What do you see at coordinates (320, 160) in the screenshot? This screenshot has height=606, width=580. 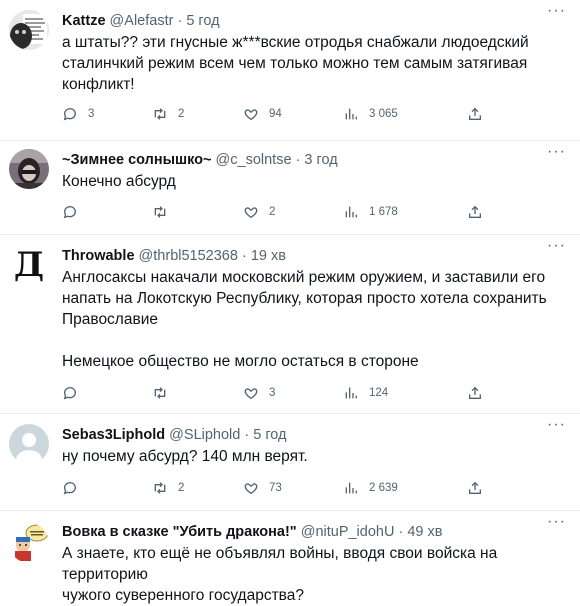 I see `timestamp: 3 год` at bounding box center [320, 160].